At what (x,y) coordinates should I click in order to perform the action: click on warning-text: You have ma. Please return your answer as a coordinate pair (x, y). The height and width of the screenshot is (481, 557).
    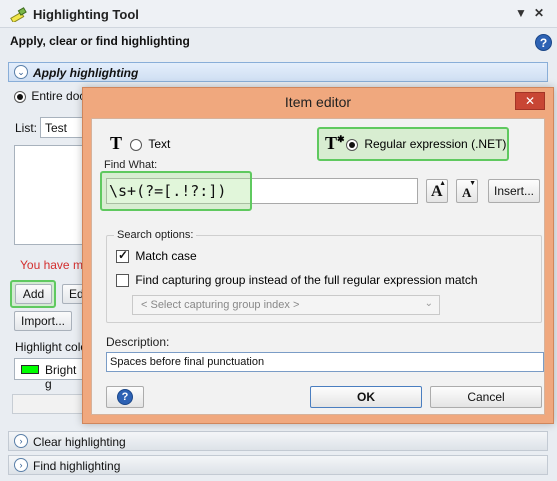
    Looking at the image, I should click on (55, 265).